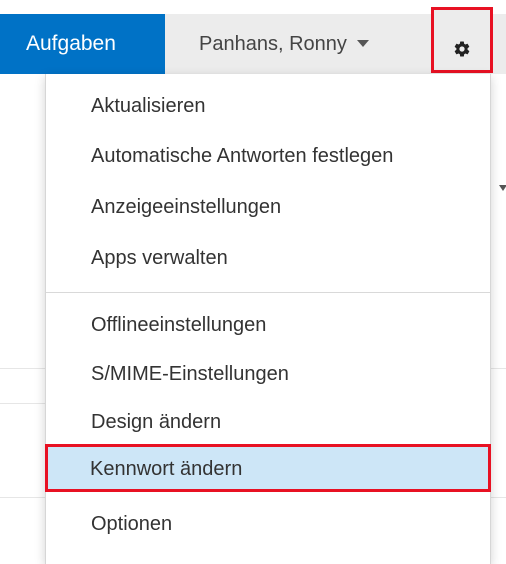 The width and height of the screenshot is (506, 564). What do you see at coordinates (268, 422) in the screenshot?
I see `menu-item-design-aendern: Design ändern` at bounding box center [268, 422].